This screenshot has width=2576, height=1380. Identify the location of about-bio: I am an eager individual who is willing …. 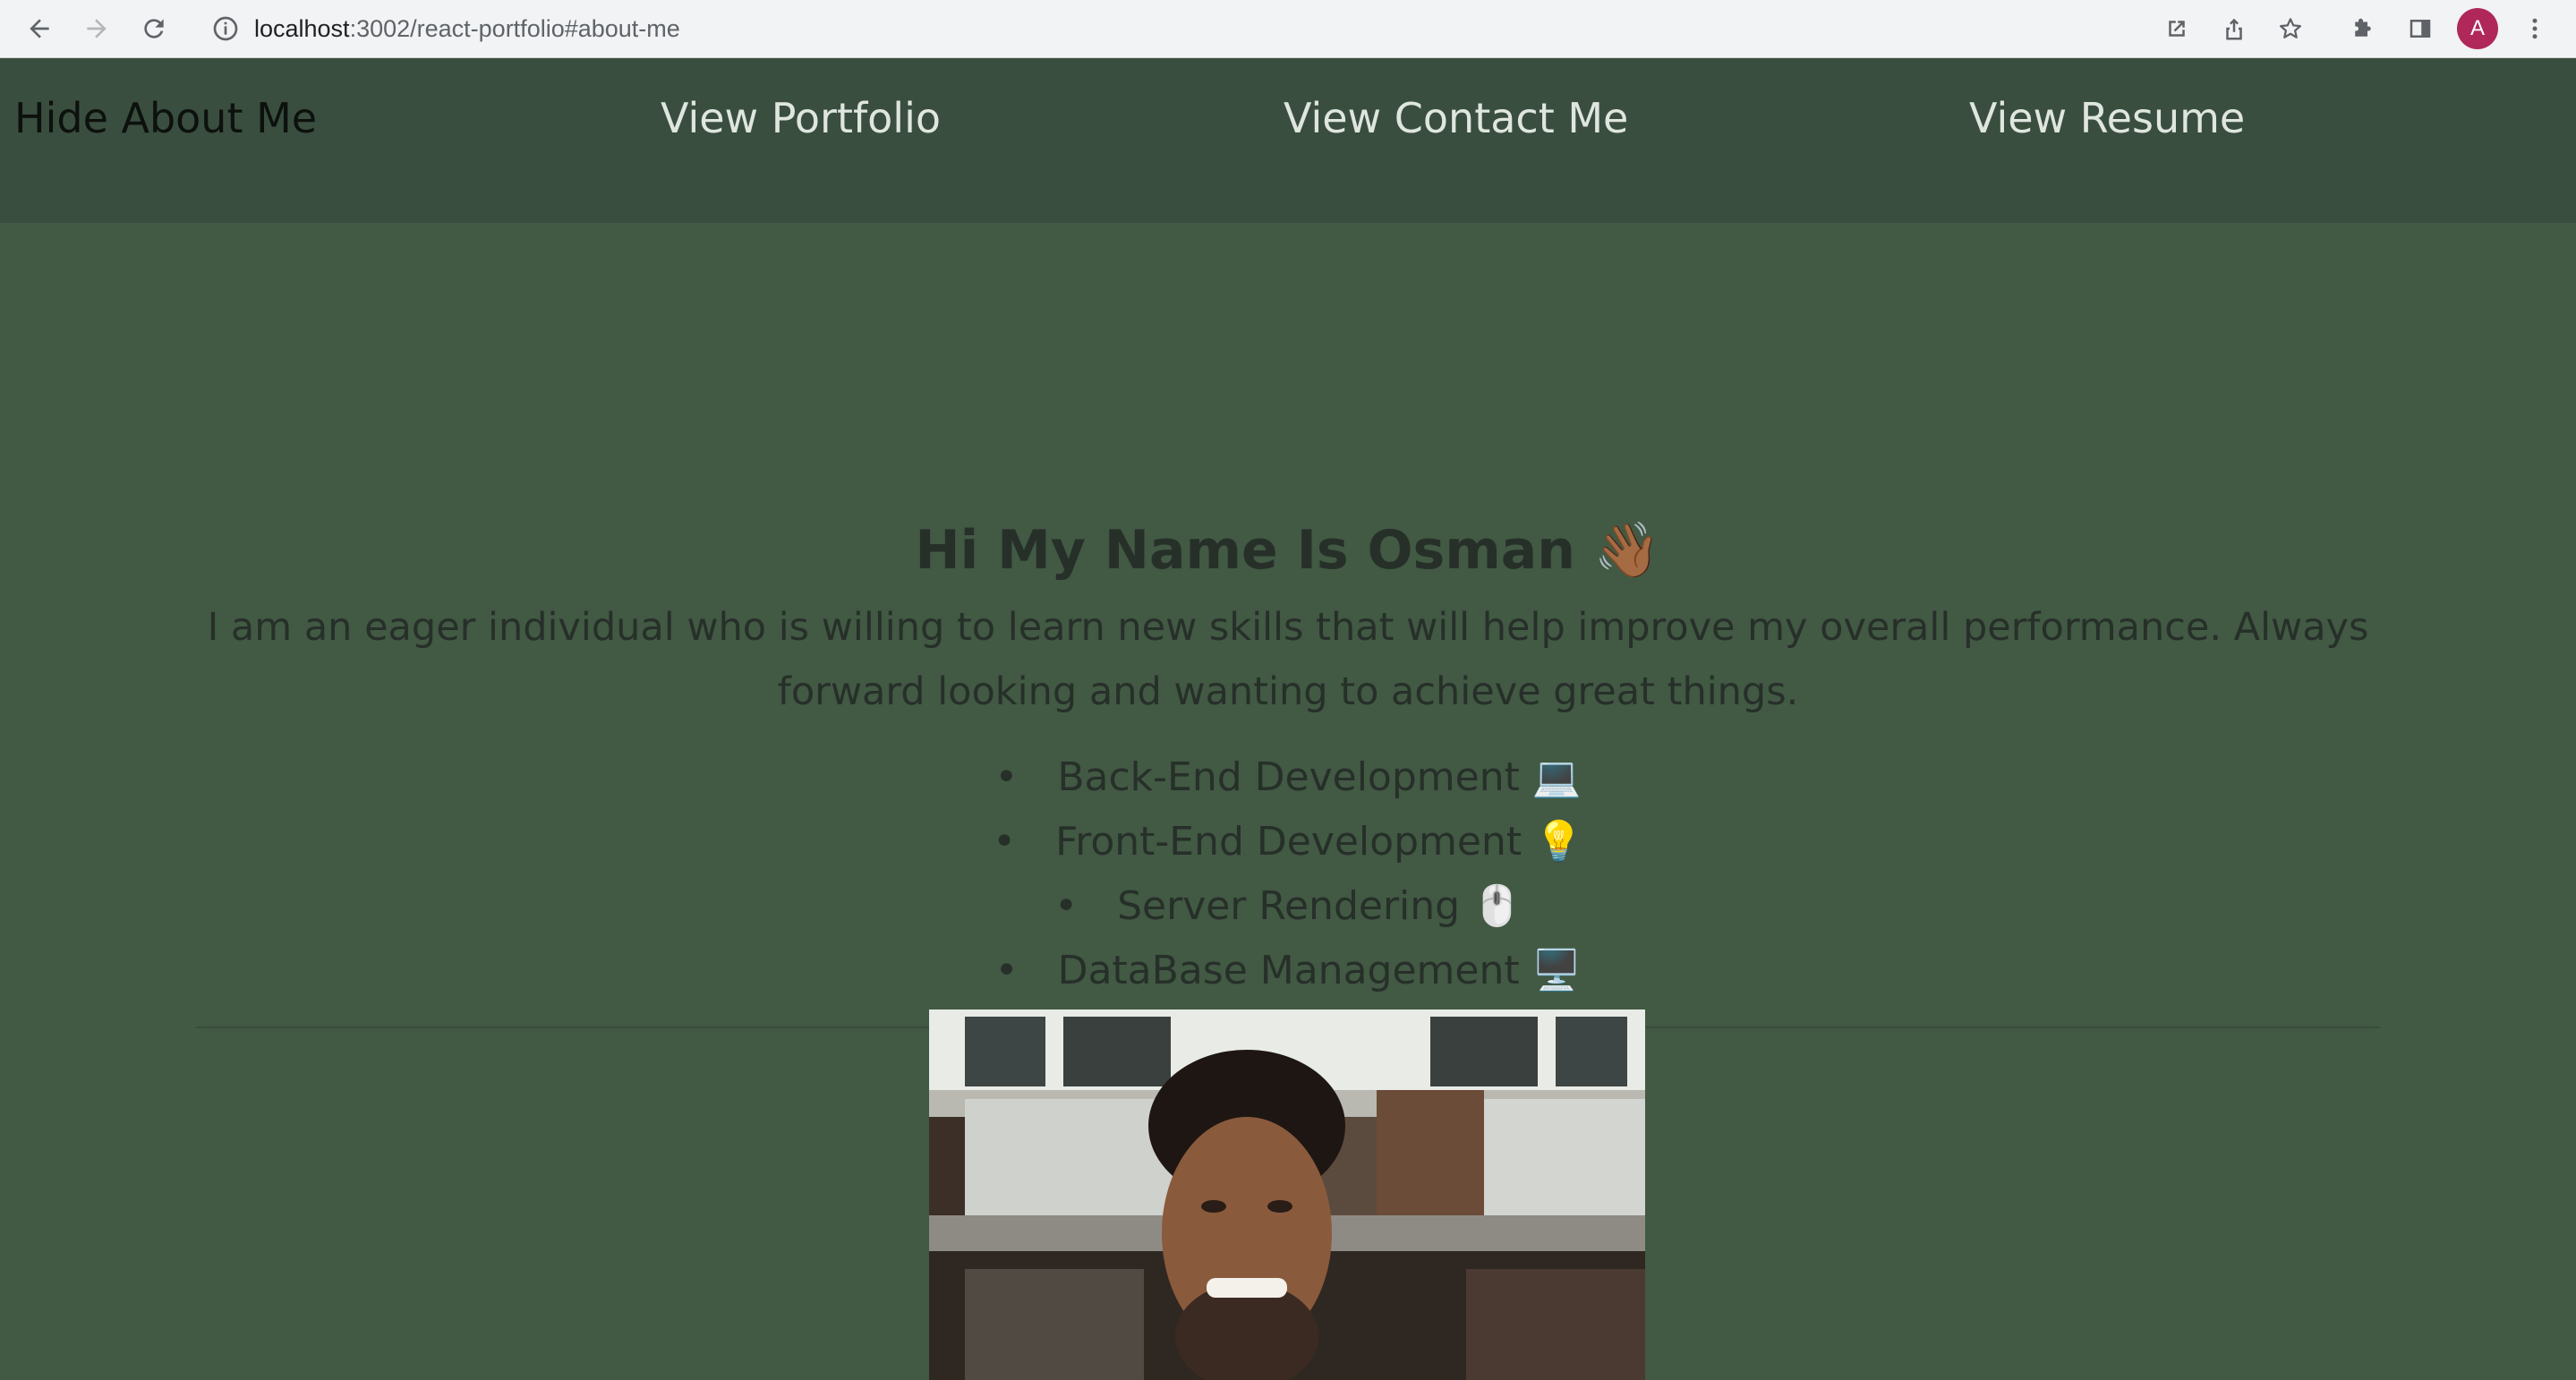
(1288, 659).